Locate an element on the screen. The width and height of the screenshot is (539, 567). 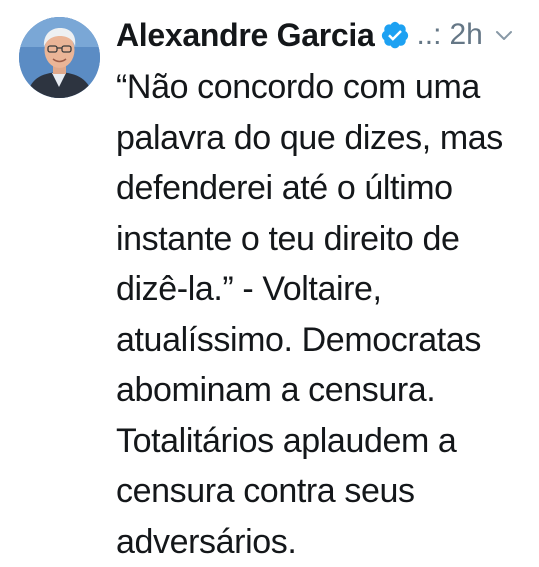
tweet-text-line: defenderei até o último is located at coordinates (321, 188).